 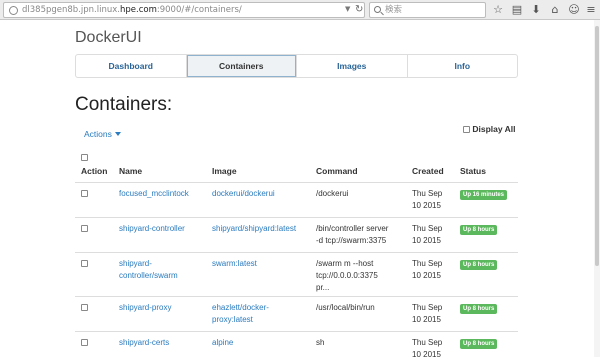 I want to click on container-image-link: shipyard/shipyard:latest, so click(x=262, y=229).